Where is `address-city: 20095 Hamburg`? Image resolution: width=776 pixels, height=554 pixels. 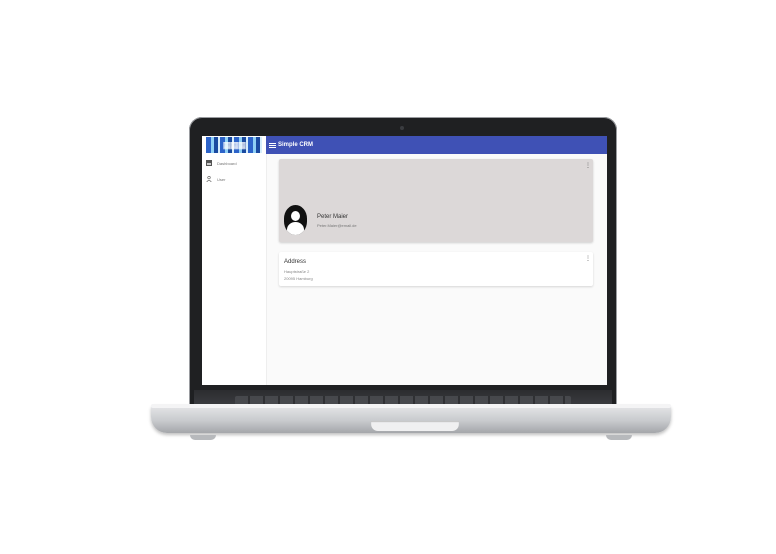 address-city: 20095 Hamburg is located at coordinates (298, 278).